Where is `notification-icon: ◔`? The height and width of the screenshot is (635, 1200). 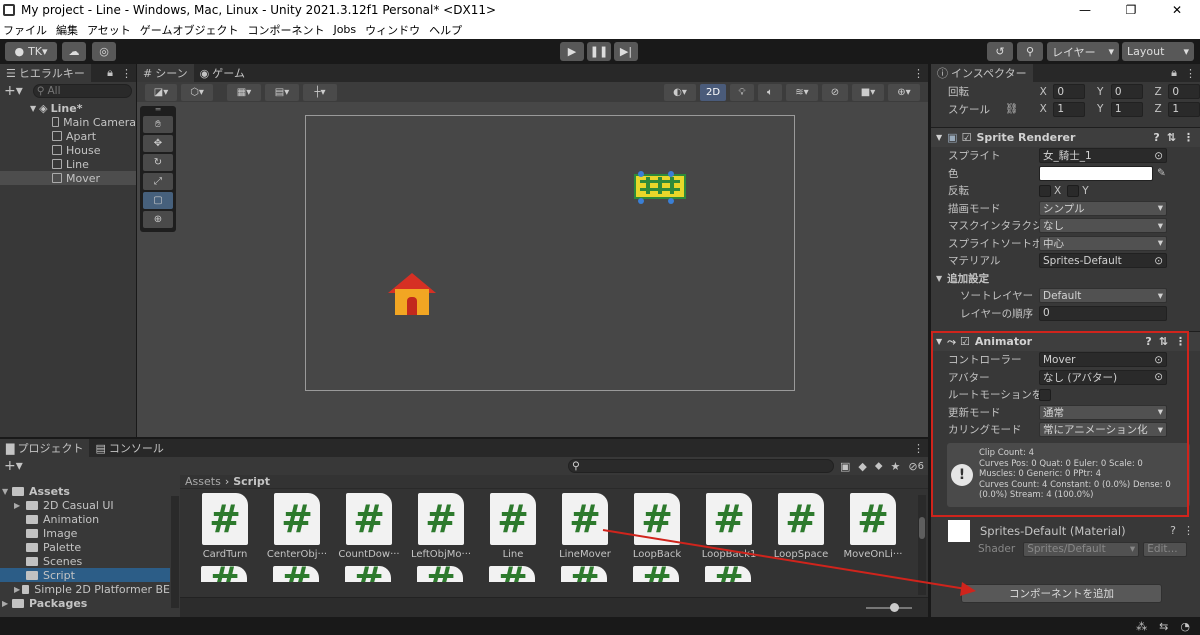
notification-icon: ◔ is located at coordinates (1185, 626).